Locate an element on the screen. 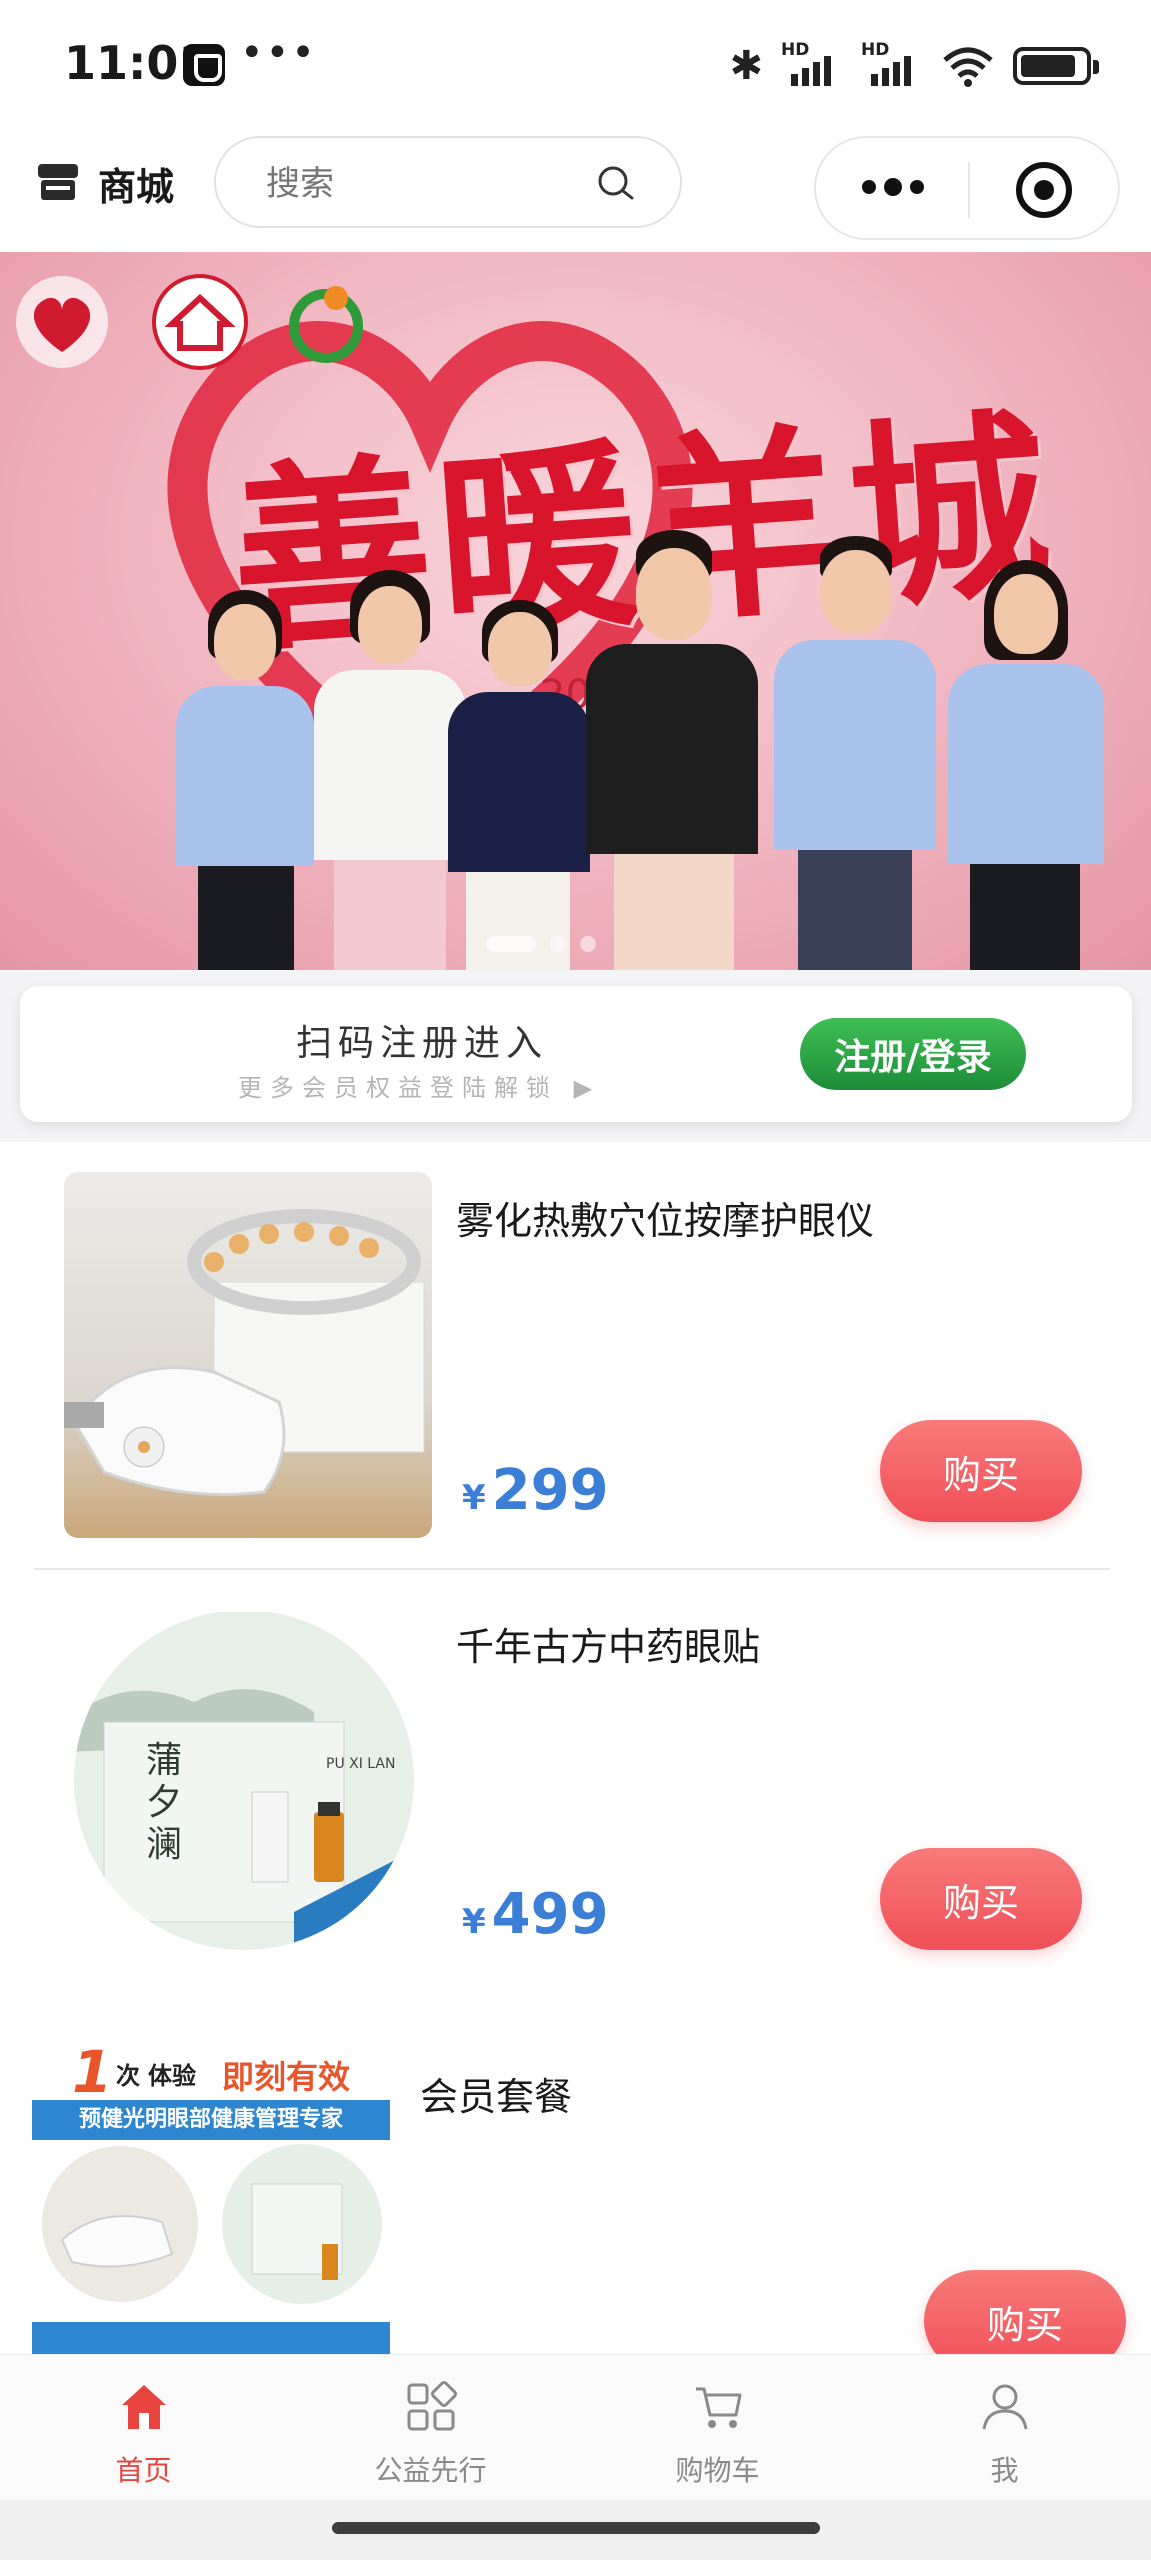  capsule-divider is located at coordinates (969, 190).